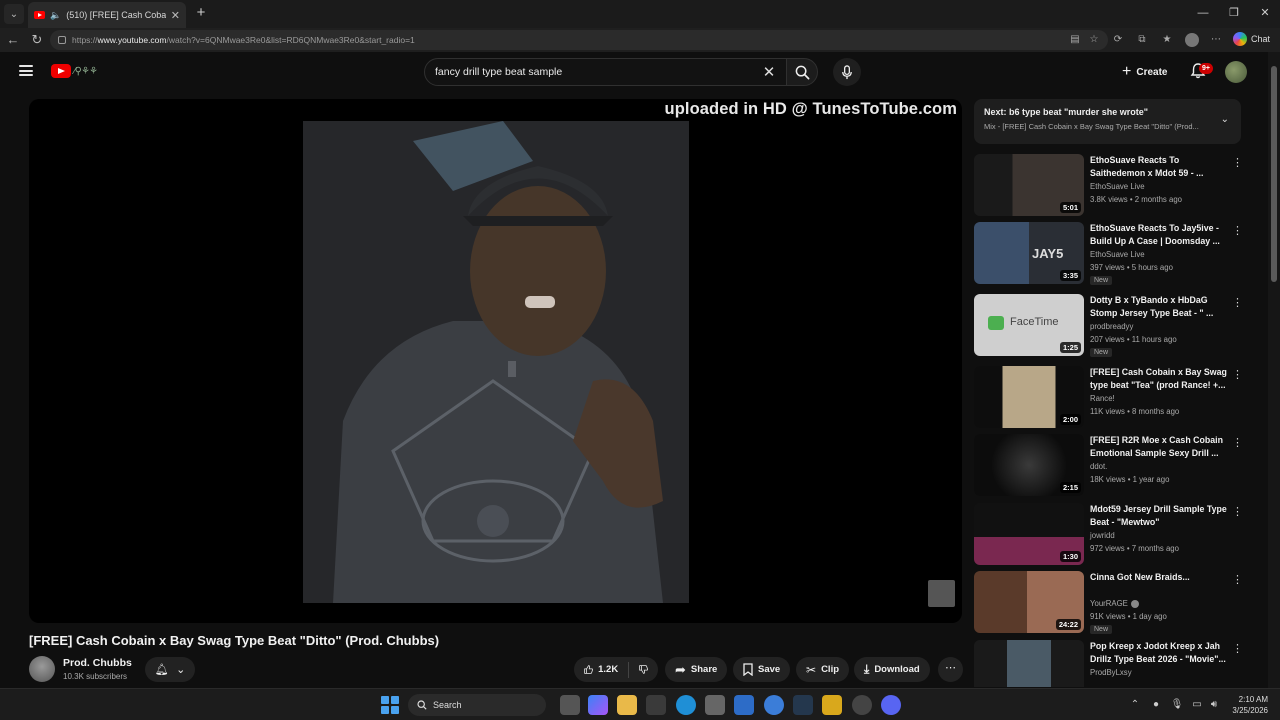 Image resolution: width=1280 pixels, height=720 pixels. What do you see at coordinates (1102, 535) in the screenshot?
I see `recommendation-channel: jowridd` at bounding box center [1102, 535].